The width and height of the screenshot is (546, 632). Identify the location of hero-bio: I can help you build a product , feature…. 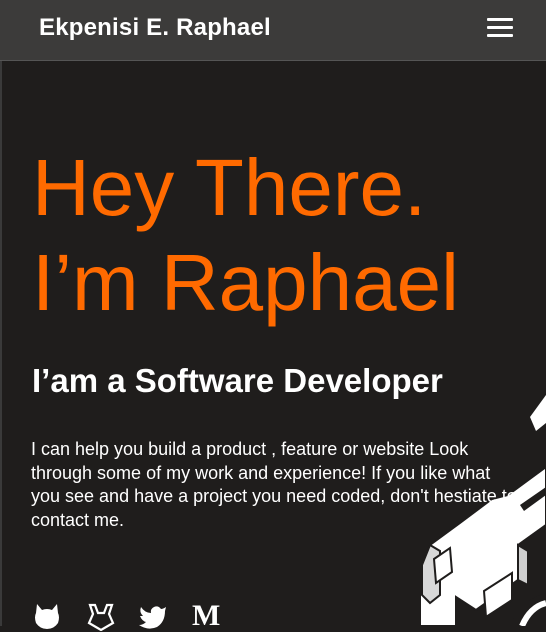
(274, 484).